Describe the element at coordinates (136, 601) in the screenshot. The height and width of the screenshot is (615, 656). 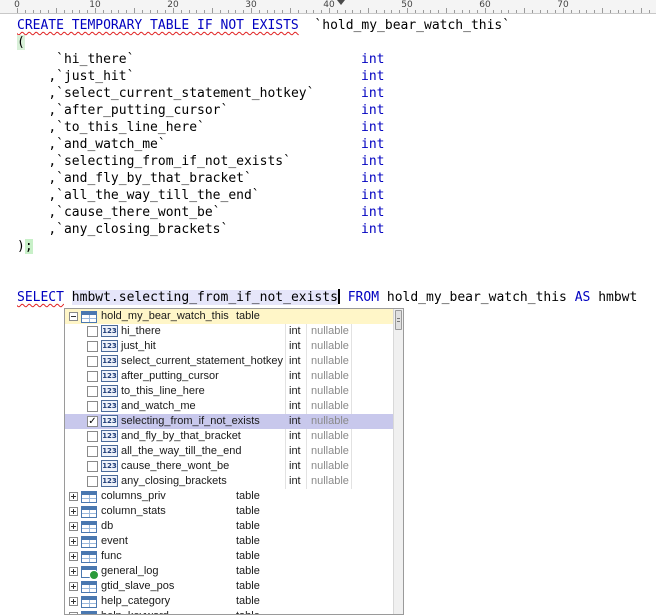
I see `table-name: help_category` at that location.